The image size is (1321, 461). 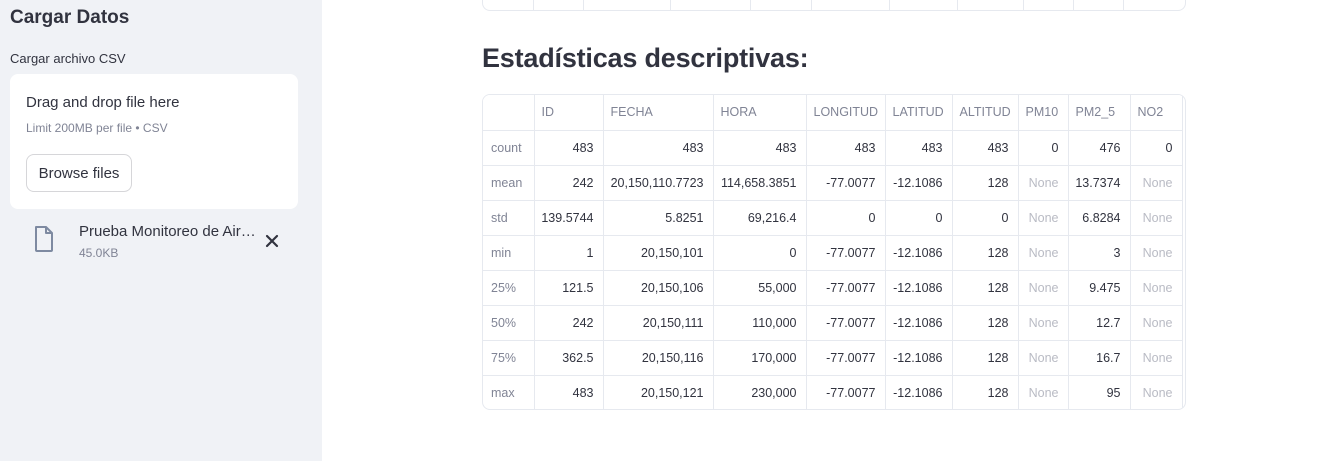 I want to click on column-header: ID, so click(x=569, y=113).